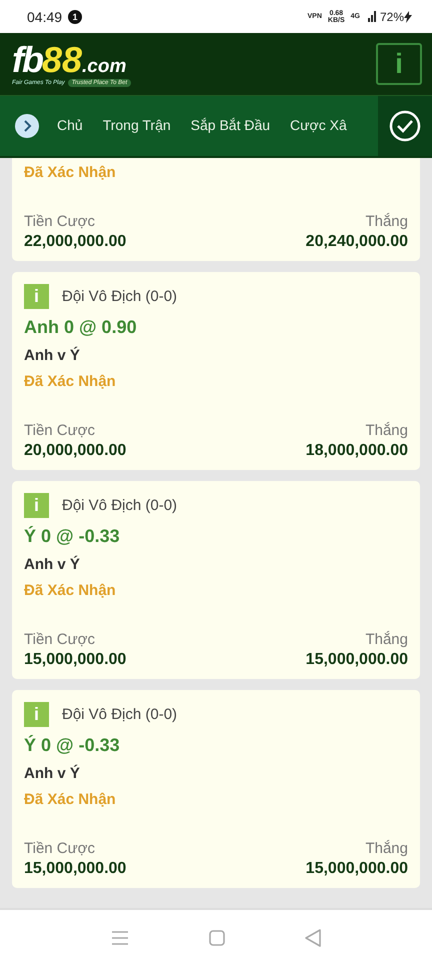 Image resolution: width=432 pixels, height=960 pixels. I want to click on home-icon, so click(217, 938).